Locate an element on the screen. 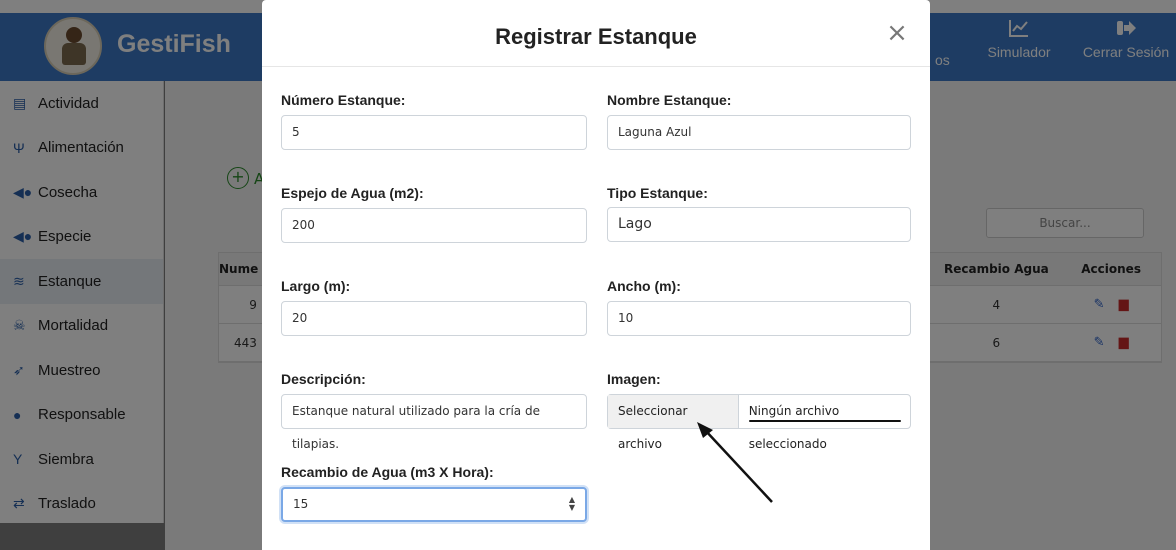 Image resolution: width=1176 pixels, height=550 pixels. recambio-label: Recambio de Agua (m3 X Hora): is located at coordinates (387, 472).